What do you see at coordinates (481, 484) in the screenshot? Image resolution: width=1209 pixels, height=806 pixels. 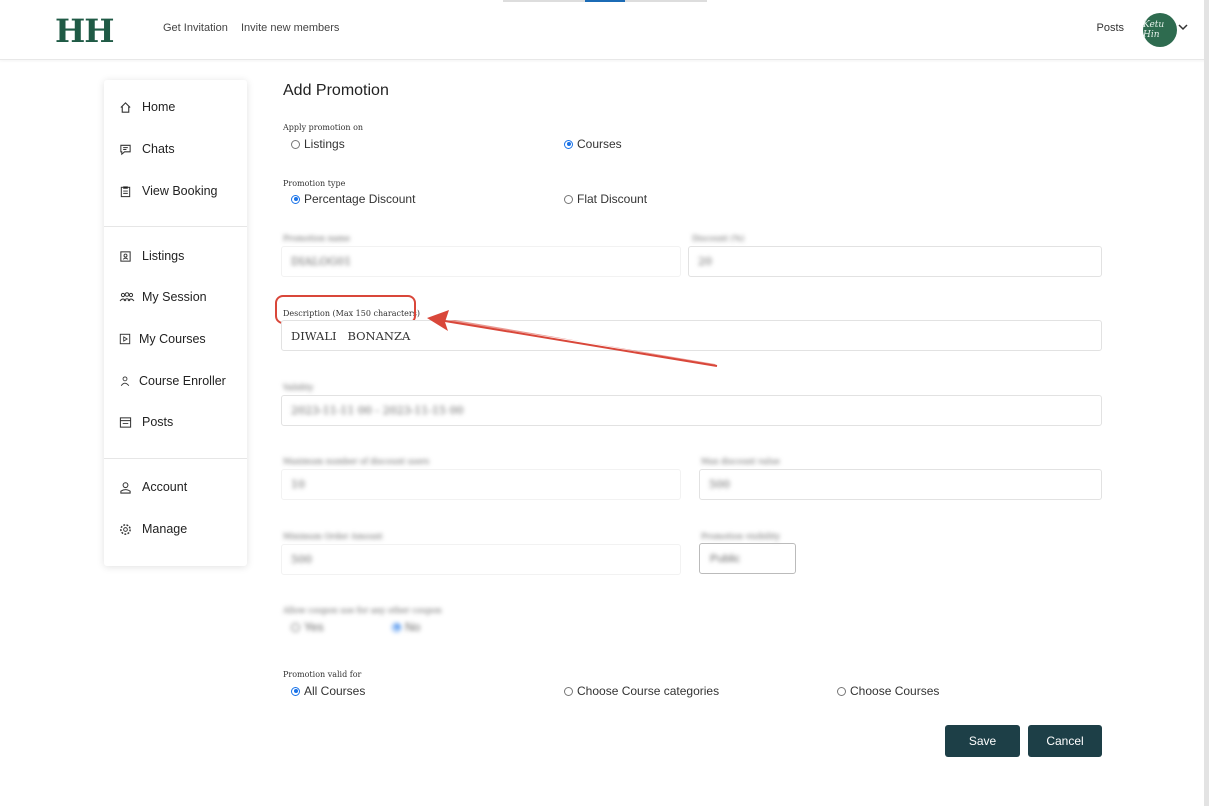 I see `max-usage-input: 10` at bounding box center [481, 484].